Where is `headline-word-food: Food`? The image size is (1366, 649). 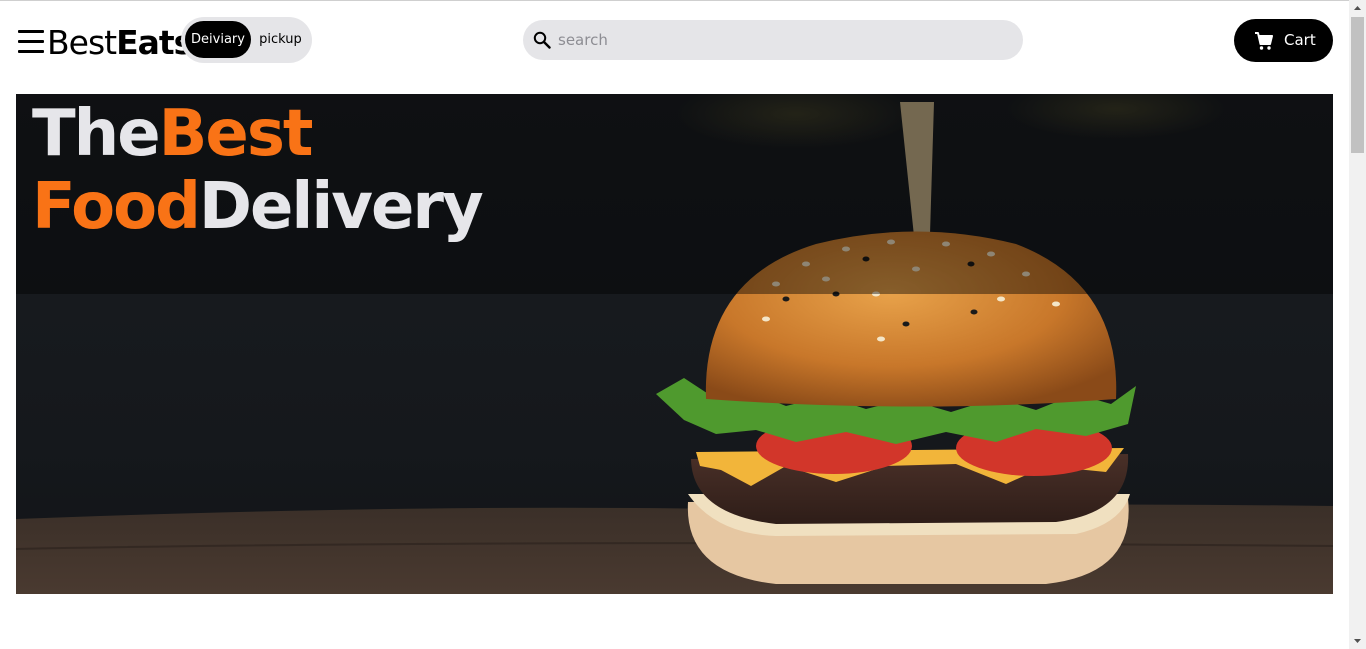 headline-word-food: Food is located at coordinates (116, 207).